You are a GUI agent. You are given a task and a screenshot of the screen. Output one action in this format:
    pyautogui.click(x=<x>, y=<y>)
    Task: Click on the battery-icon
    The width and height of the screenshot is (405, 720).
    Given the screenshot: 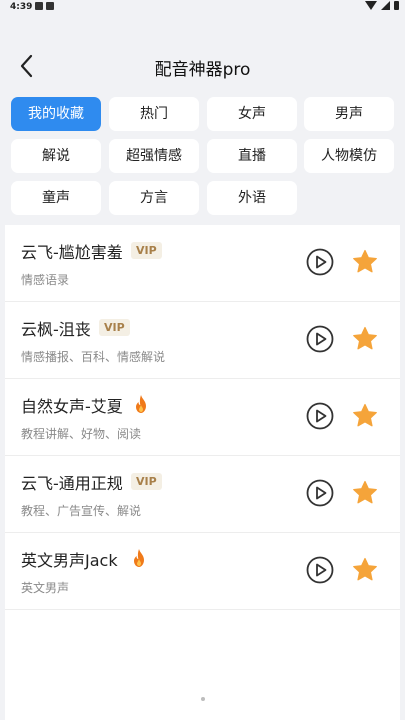 What is the action you would take?
    pyautogui.click(x=396, y=5)
    